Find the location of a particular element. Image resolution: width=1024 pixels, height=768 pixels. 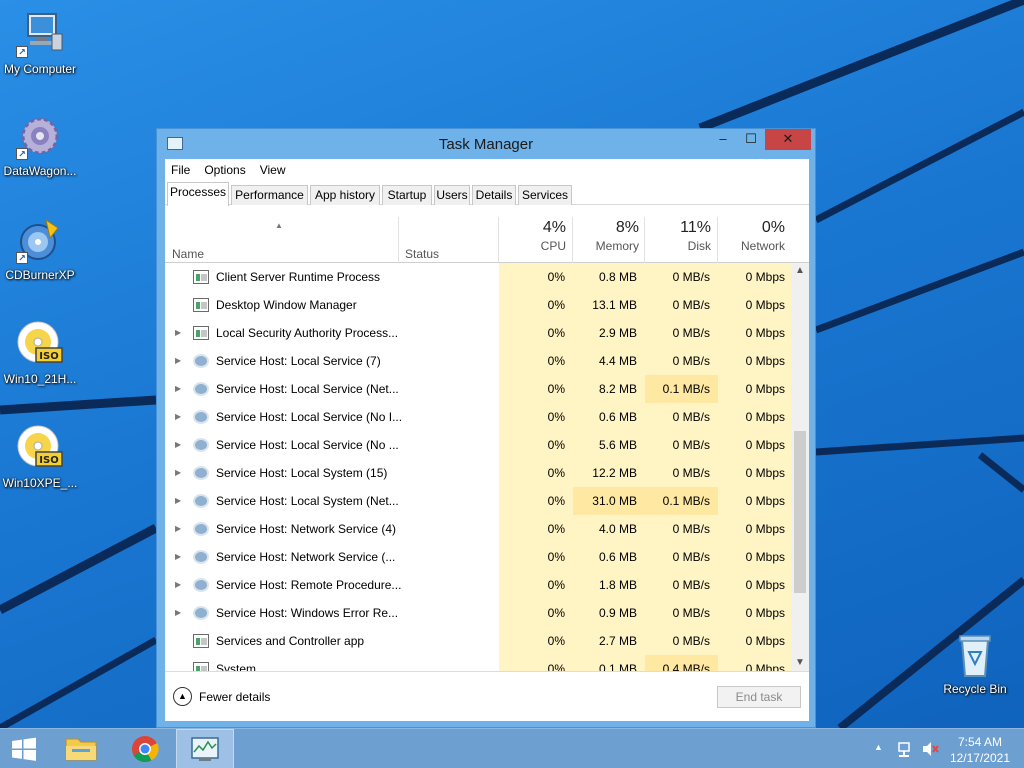

service-gear-icon is located at coordinates (201, 529).